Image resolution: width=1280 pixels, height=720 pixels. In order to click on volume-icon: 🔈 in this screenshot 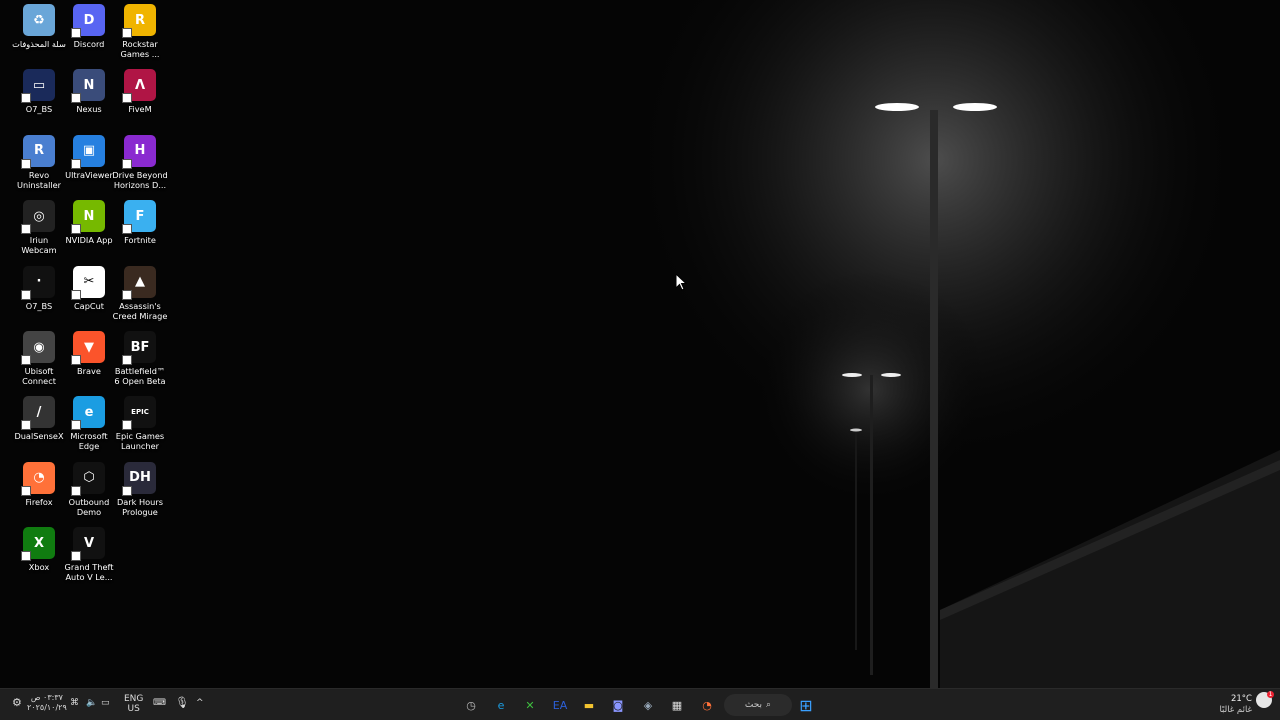, I will do `click(91, 703)`.